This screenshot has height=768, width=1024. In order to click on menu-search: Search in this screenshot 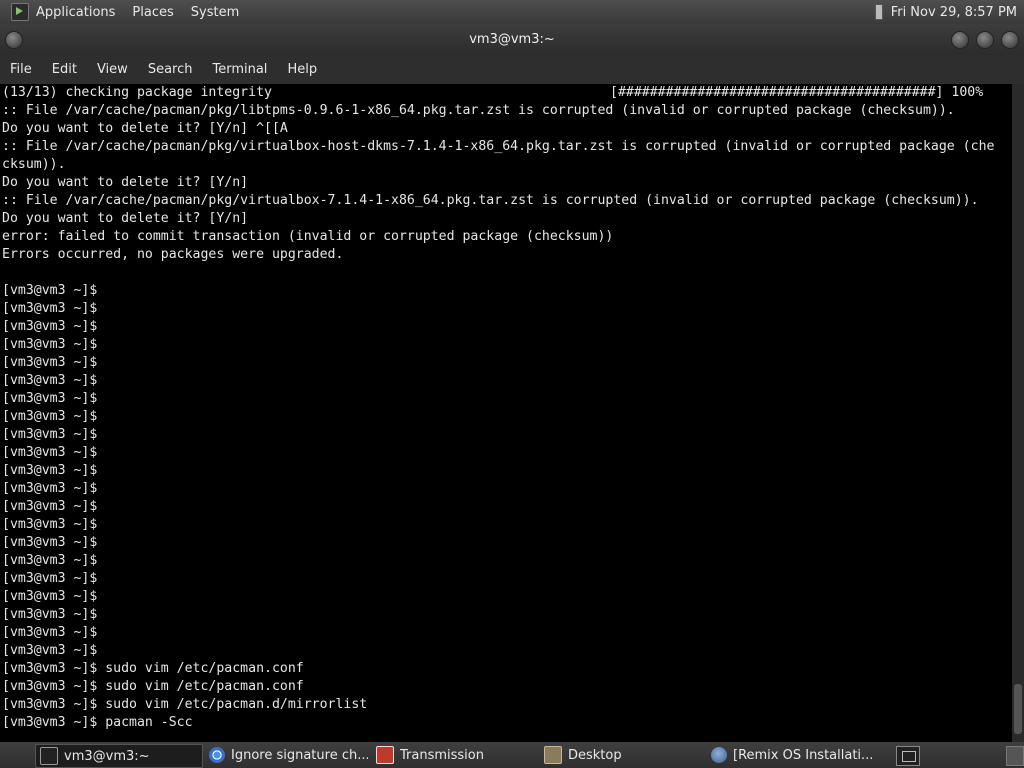, I will do `click(170, 69)`.